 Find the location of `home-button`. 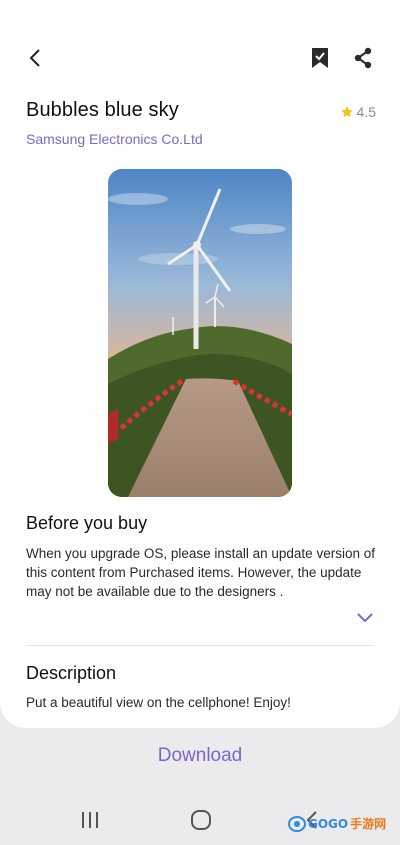

home-button is located at coordinates (201, 820).